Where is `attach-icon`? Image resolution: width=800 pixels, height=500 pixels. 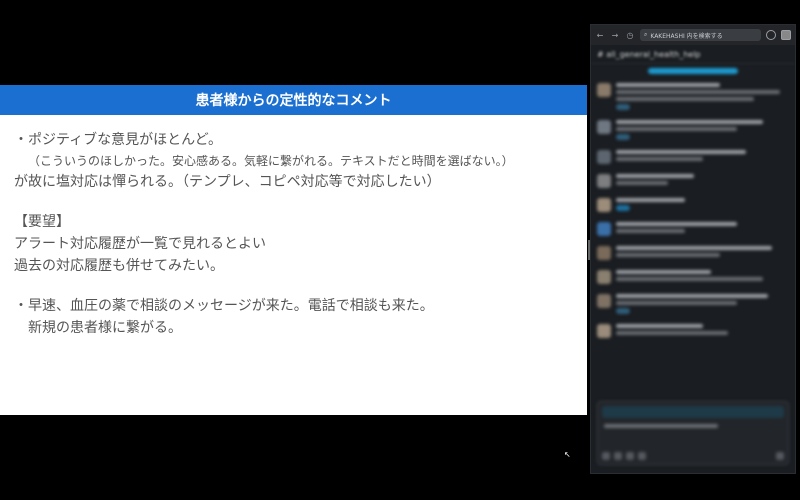
attach-icon is located at coordinates (606, 456).